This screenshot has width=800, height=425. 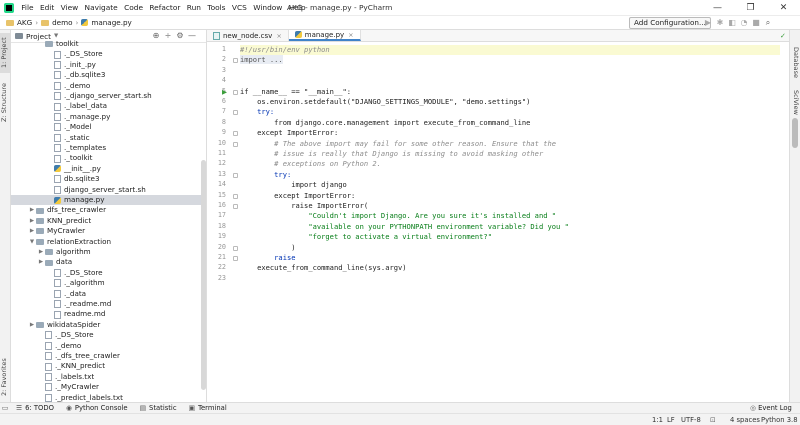 What do you see at coordinates (783, 36) in the screenshot?
I see `inspection-ok-icon: ✓` at bounding box center [783, 36].